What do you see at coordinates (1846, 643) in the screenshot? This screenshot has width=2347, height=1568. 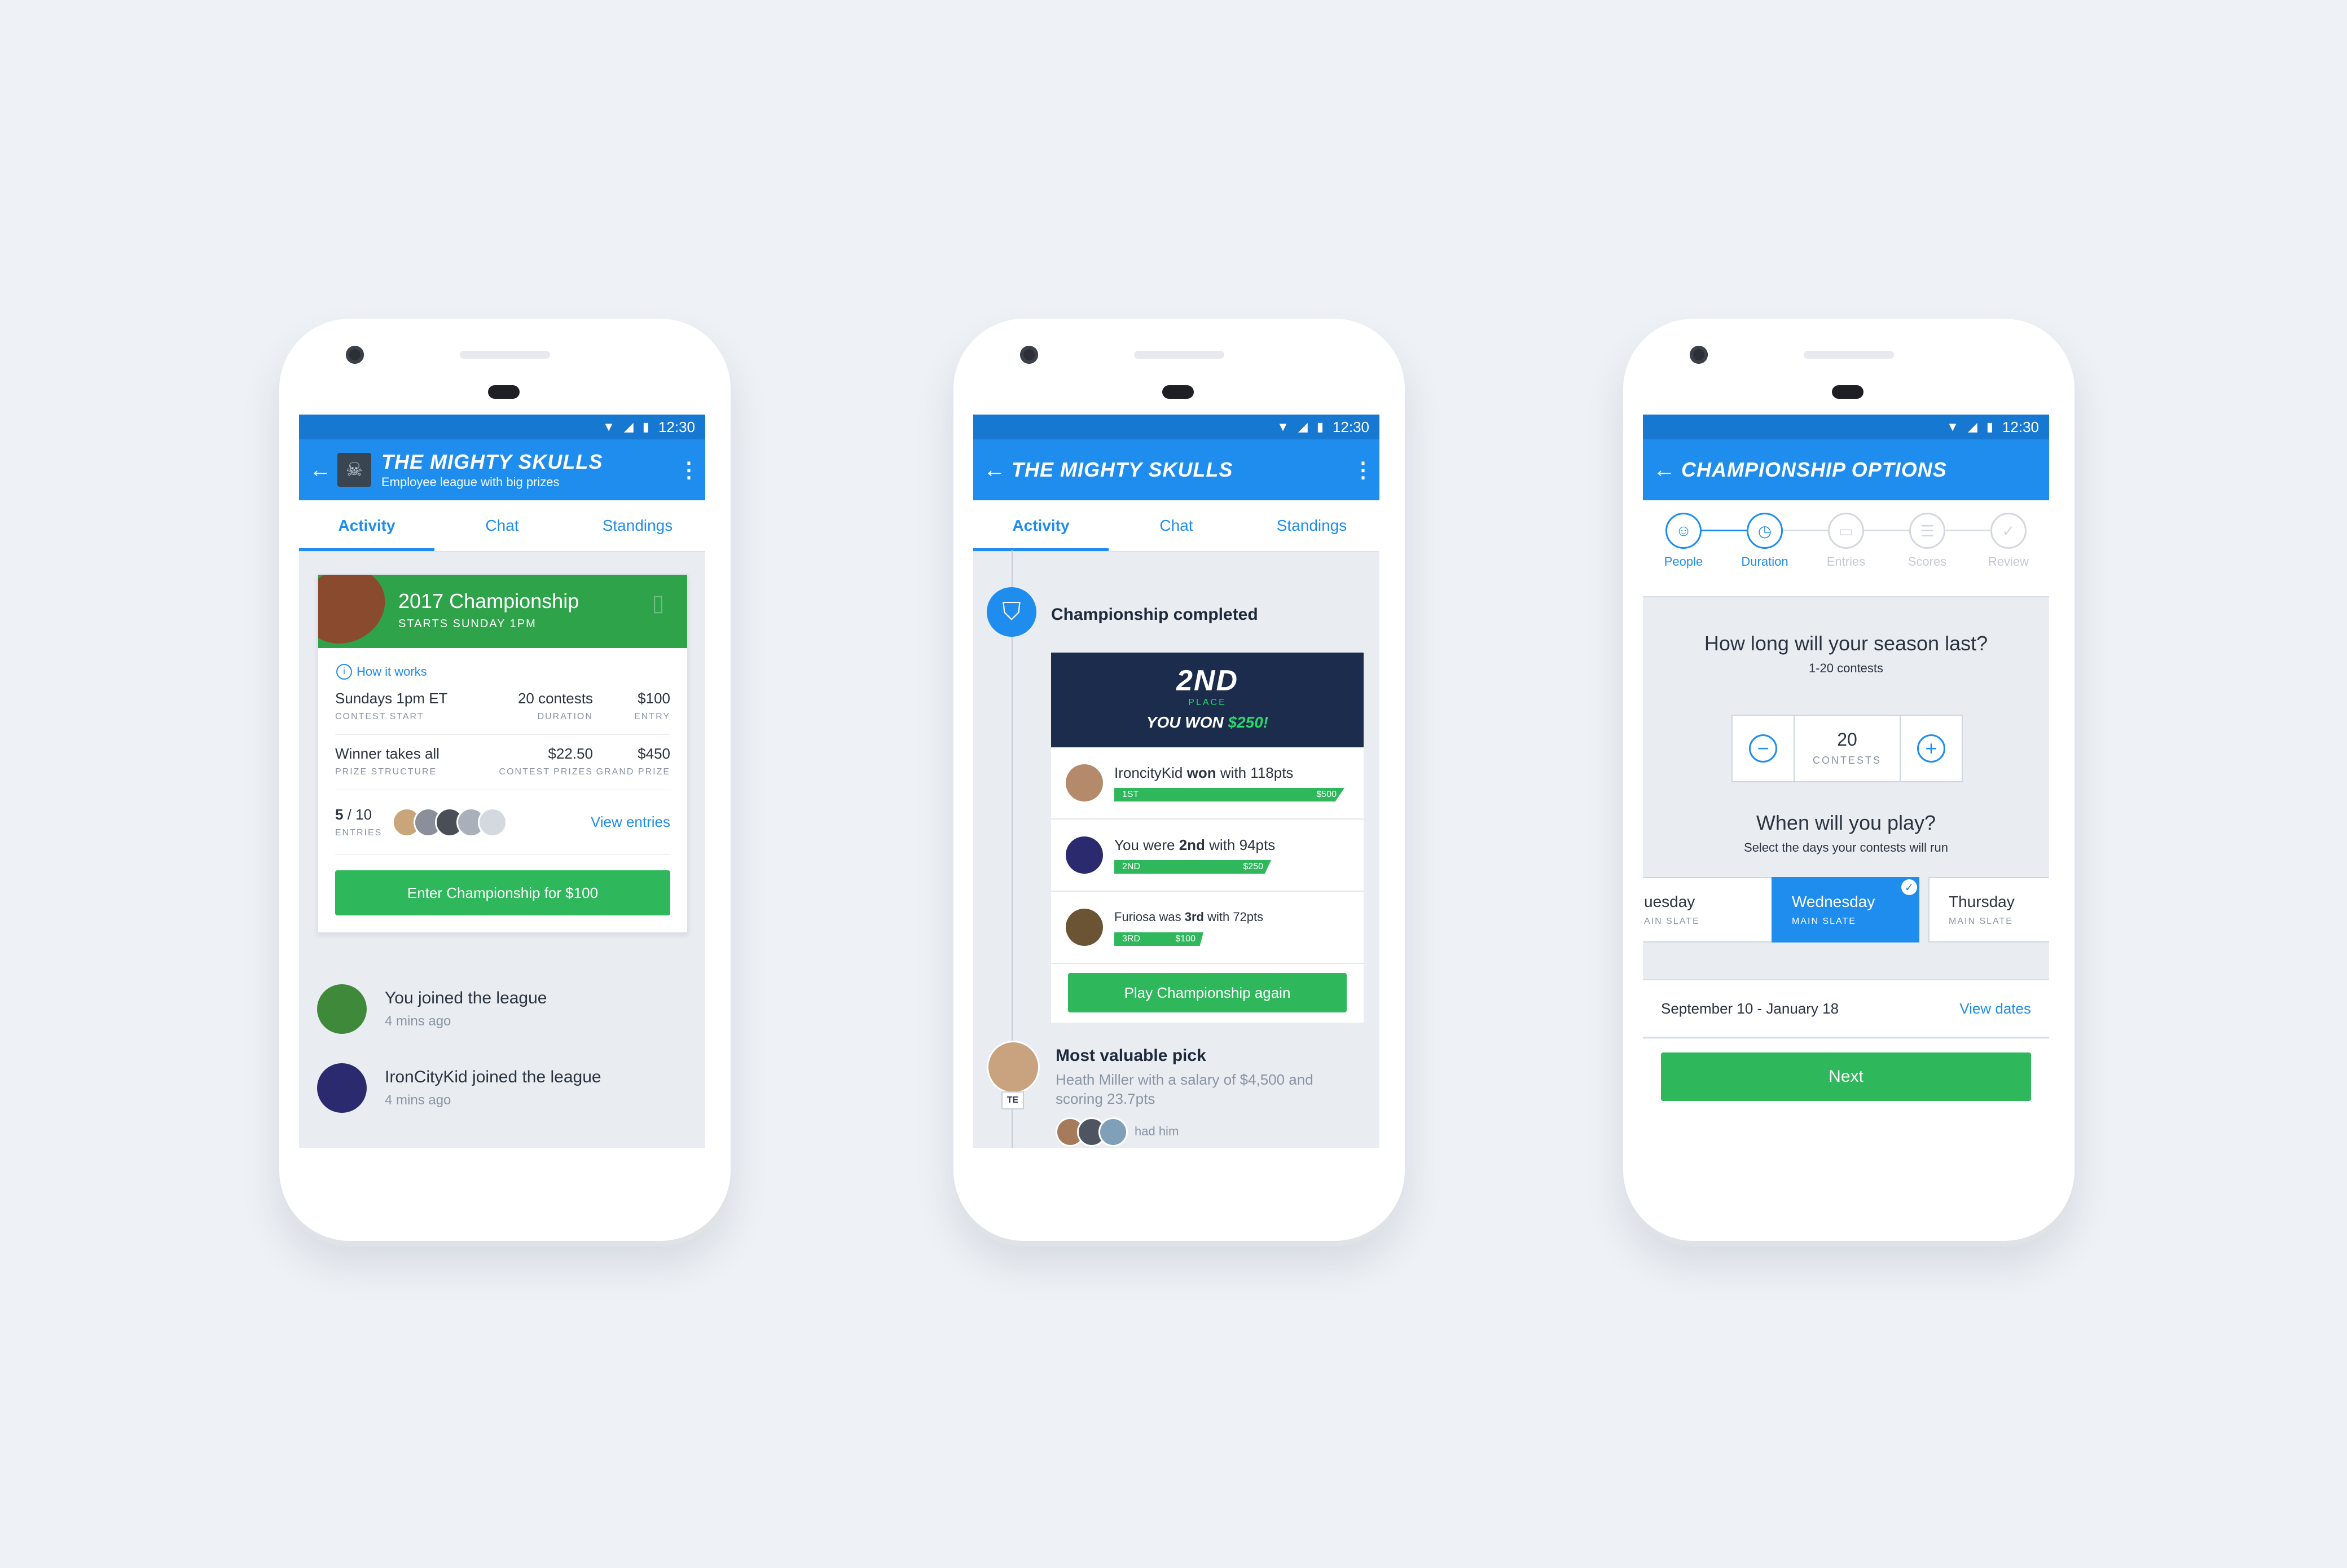 I see `question-title: How long will your season last?` at bounding box center [1846, 643].